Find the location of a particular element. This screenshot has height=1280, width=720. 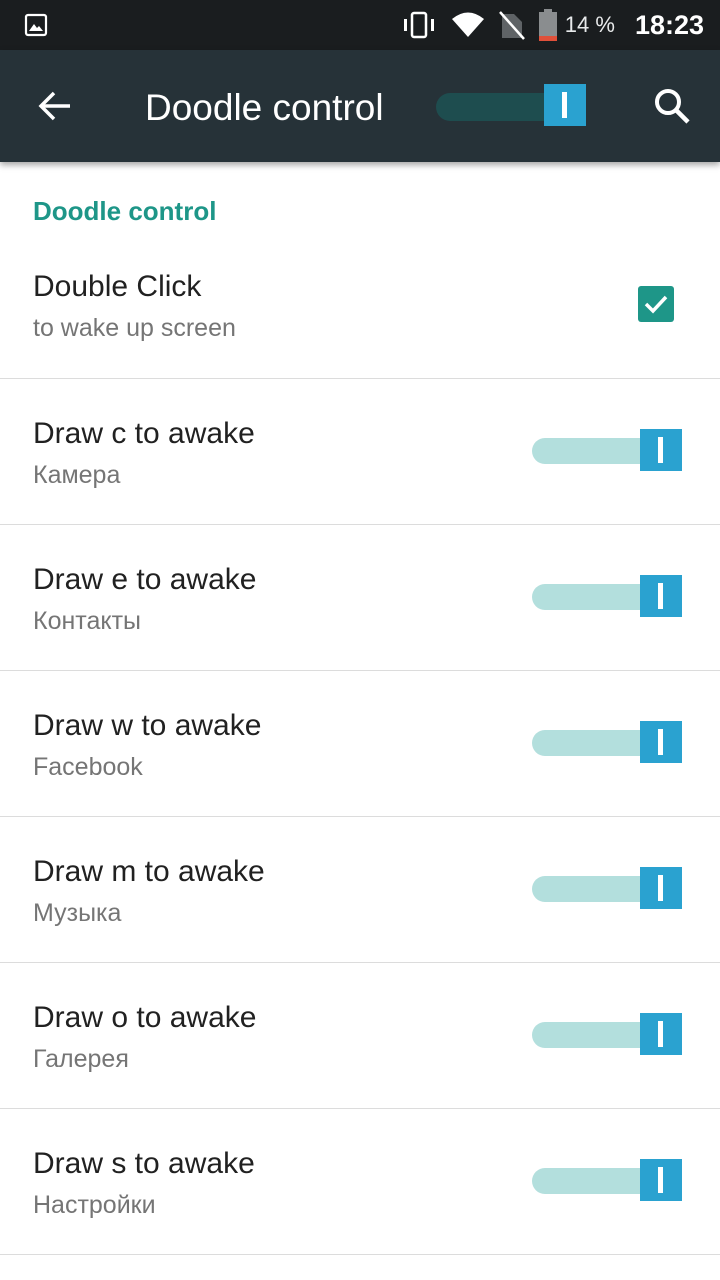

no-sim-icon is located at coordinates (511, 25).